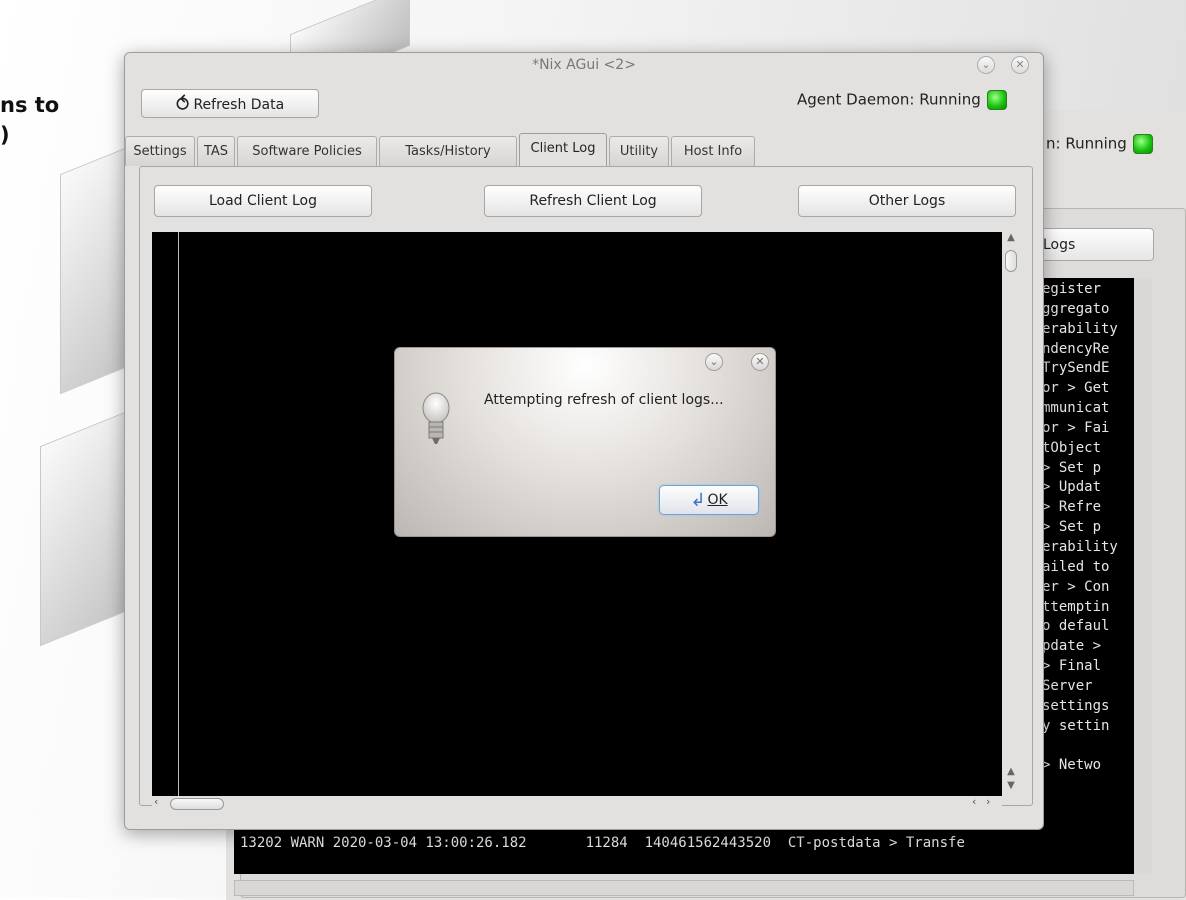  I want to click on tab-settings: Settings, so click(160, 151).